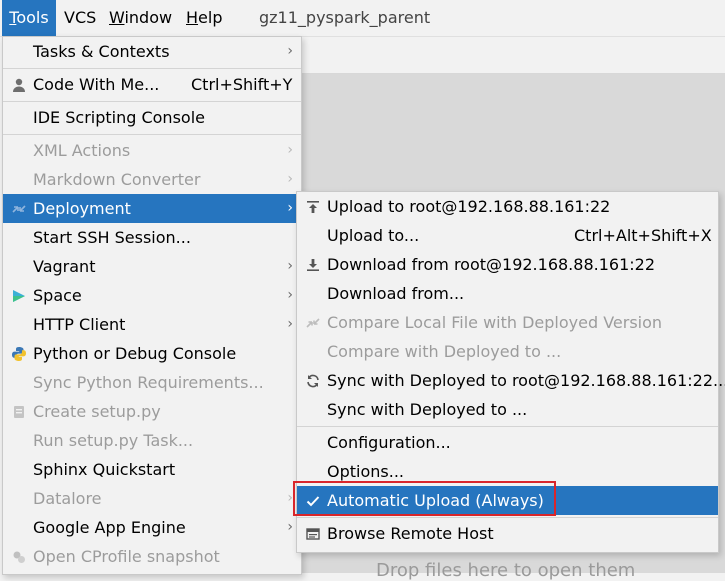 This screenshot has height=581, width=725. I want to click on sync-icon, so click(313, 380).